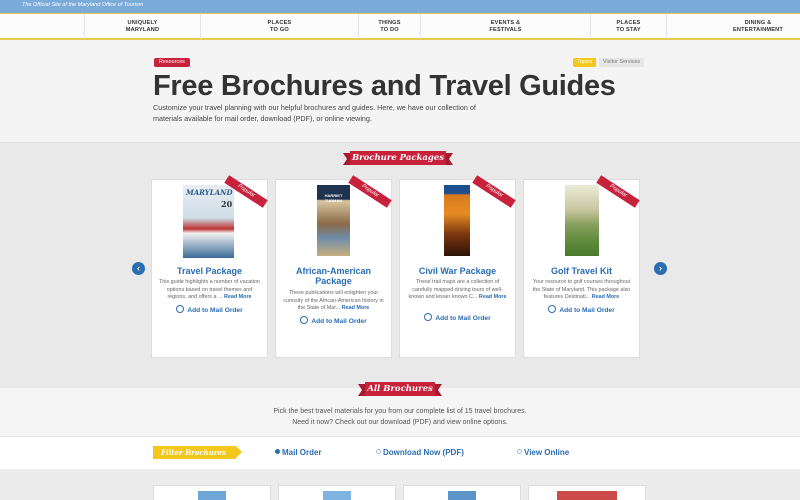 The height and width of the screenshot is (500, 800). What do you see at coordinates (279, 26) in the screenshot?
I see `nav-item-places-to-go: PLACES TO GO` at bounding box center [279, 26].